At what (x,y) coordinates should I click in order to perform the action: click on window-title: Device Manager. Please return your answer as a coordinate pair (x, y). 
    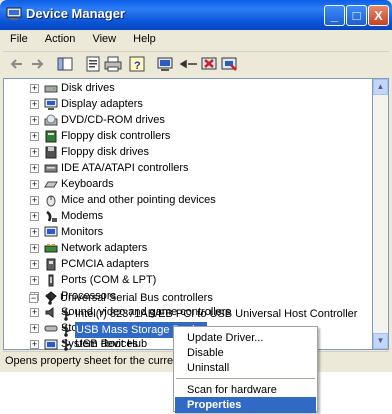
    Looking at the image, I should click on (75, 13).